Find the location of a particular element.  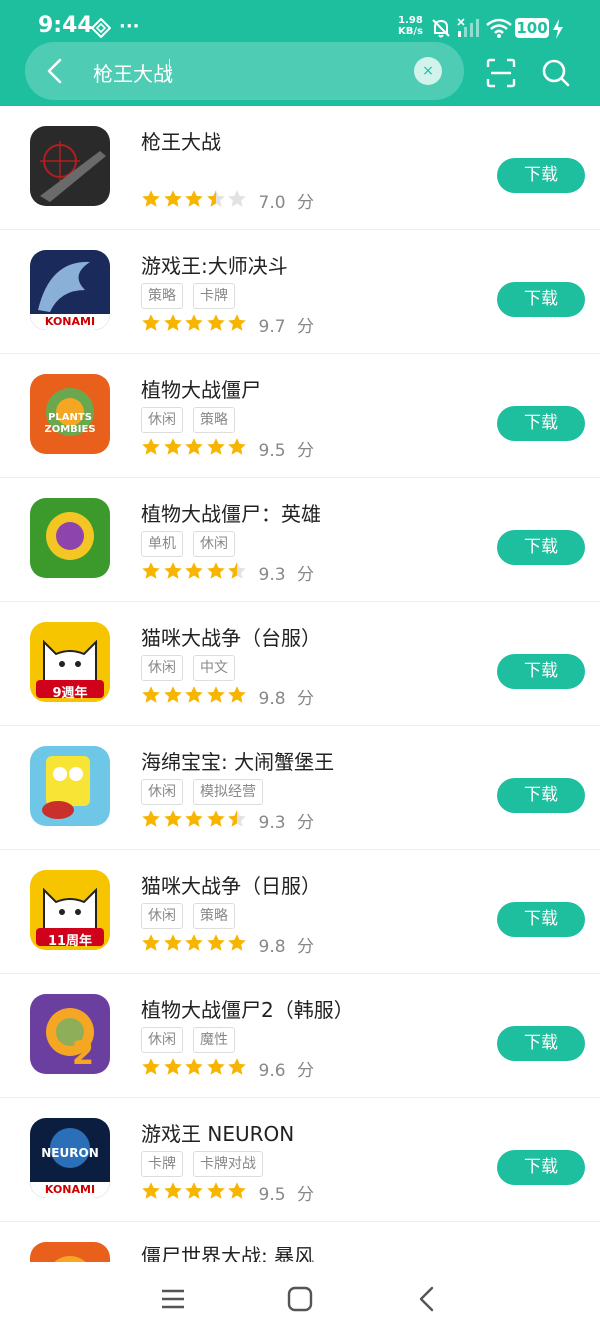

scan-button is located at coordinates (501, 73).